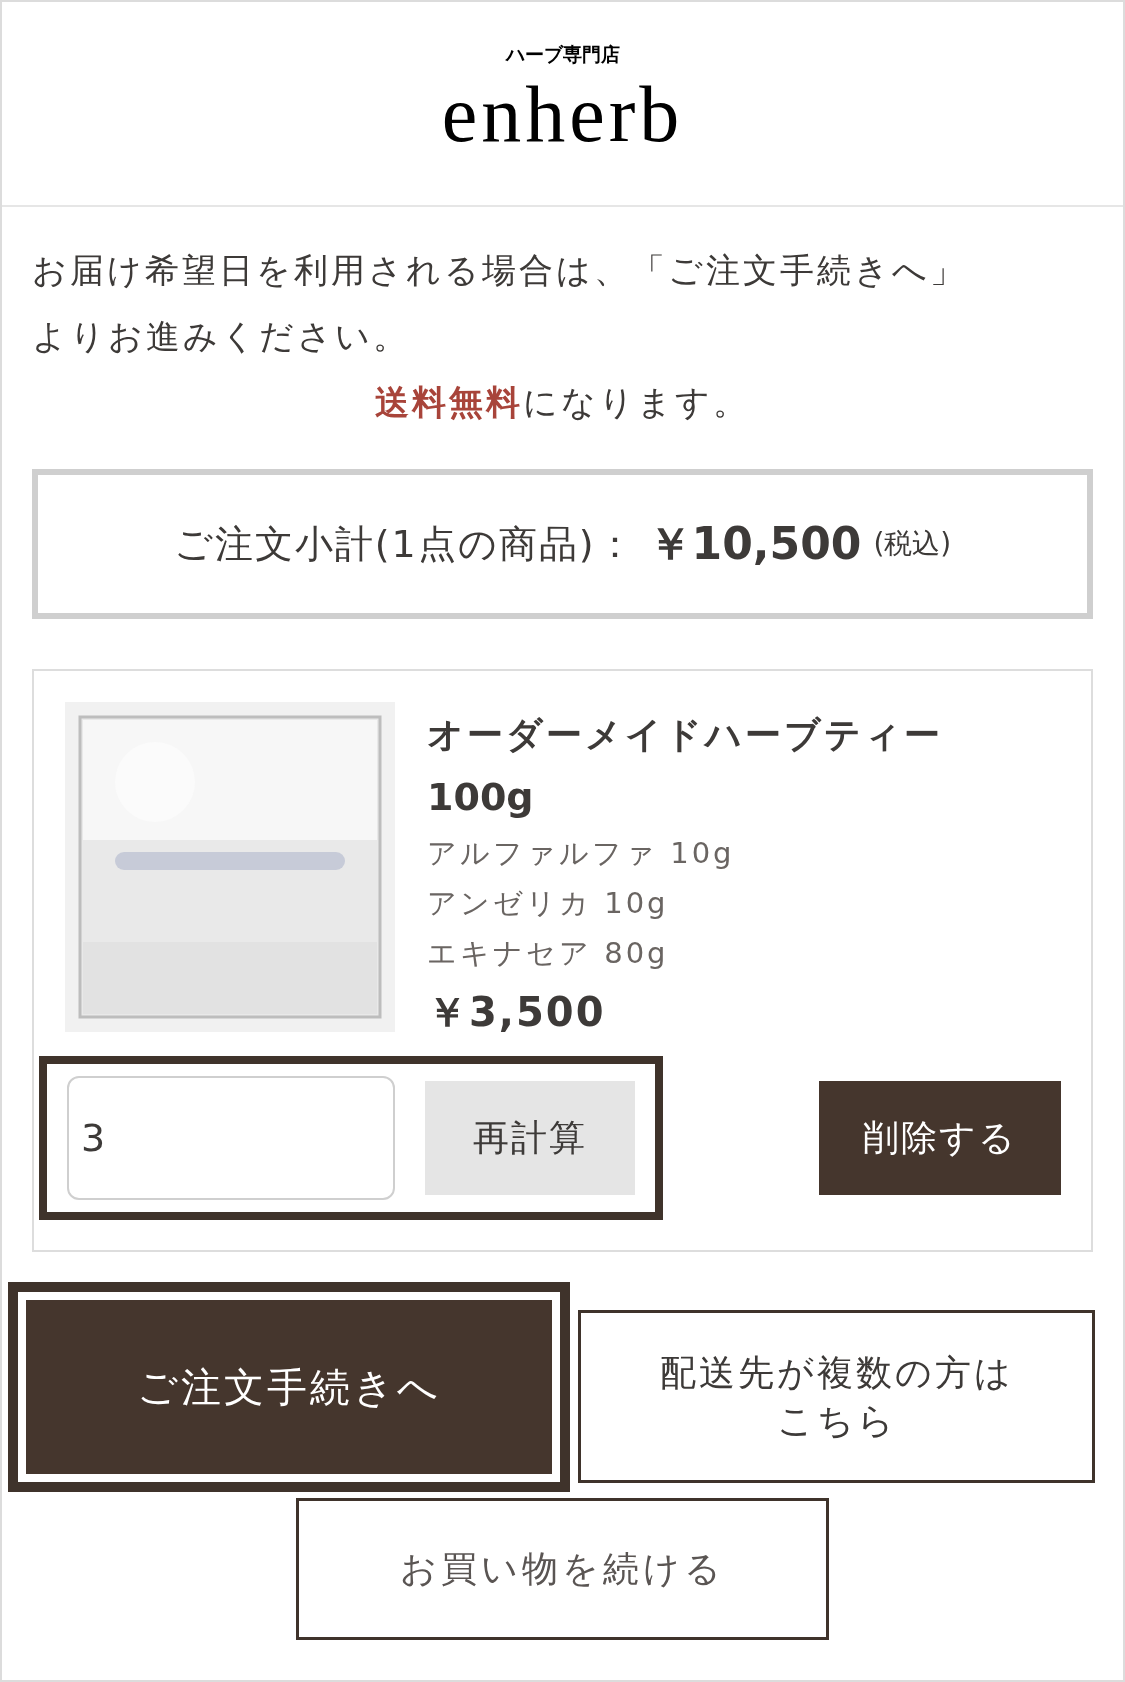 The width and height of the screenshot is (1125, 1682). I want to click on notice-text: お届け希望日を利用される場合は、「ご注文手続きへ」, so click(500, 270).